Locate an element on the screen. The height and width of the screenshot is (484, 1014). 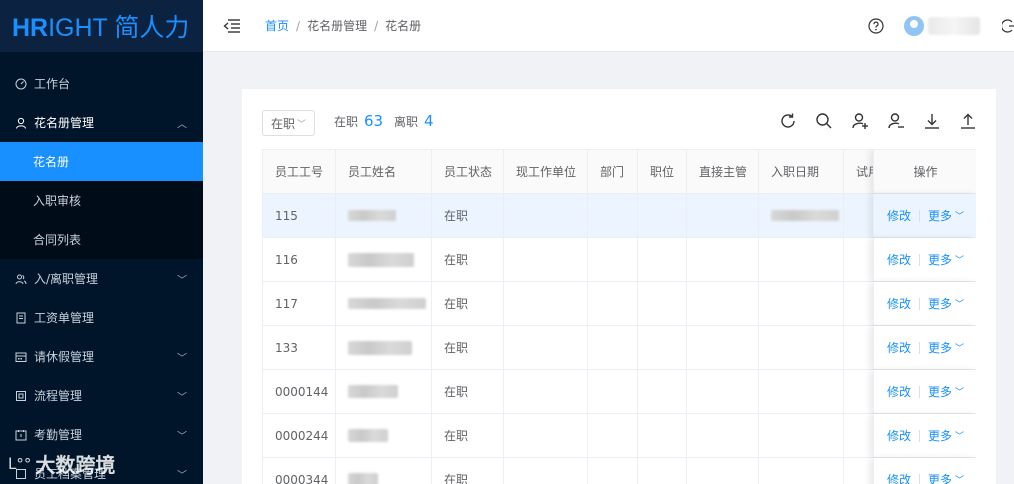
sidebar-item-workbench: 工作台 is located at coordinates (101, 83).